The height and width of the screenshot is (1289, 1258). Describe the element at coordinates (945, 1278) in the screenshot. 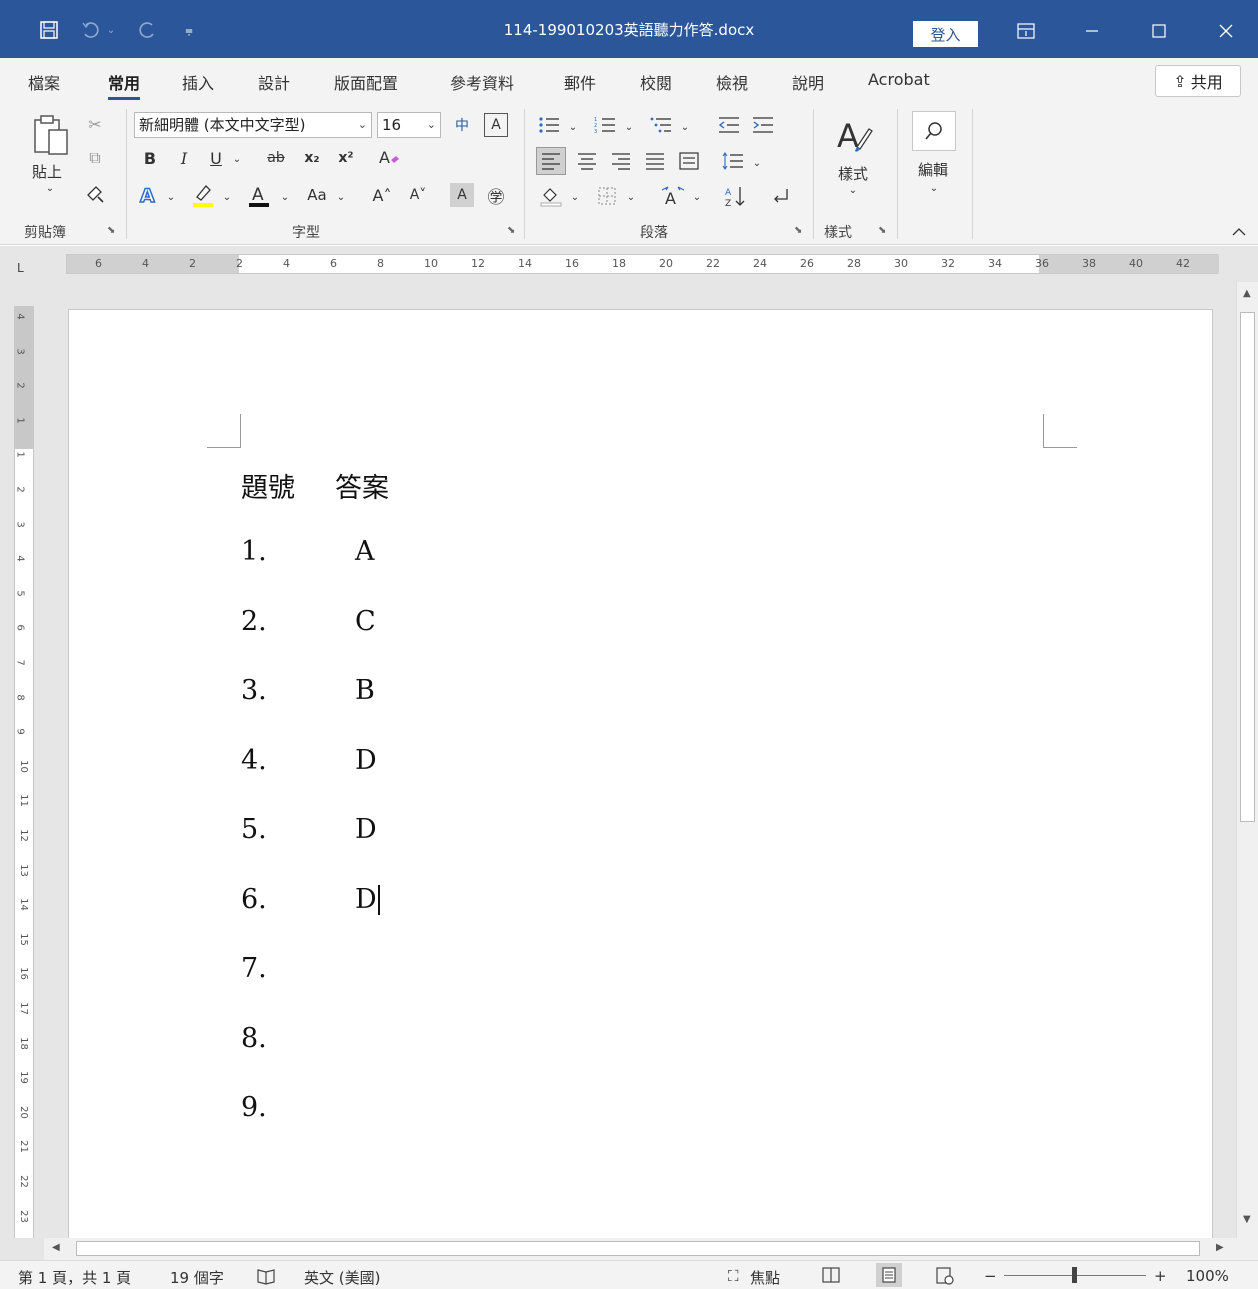

I see `web-layout-icon` at that location.